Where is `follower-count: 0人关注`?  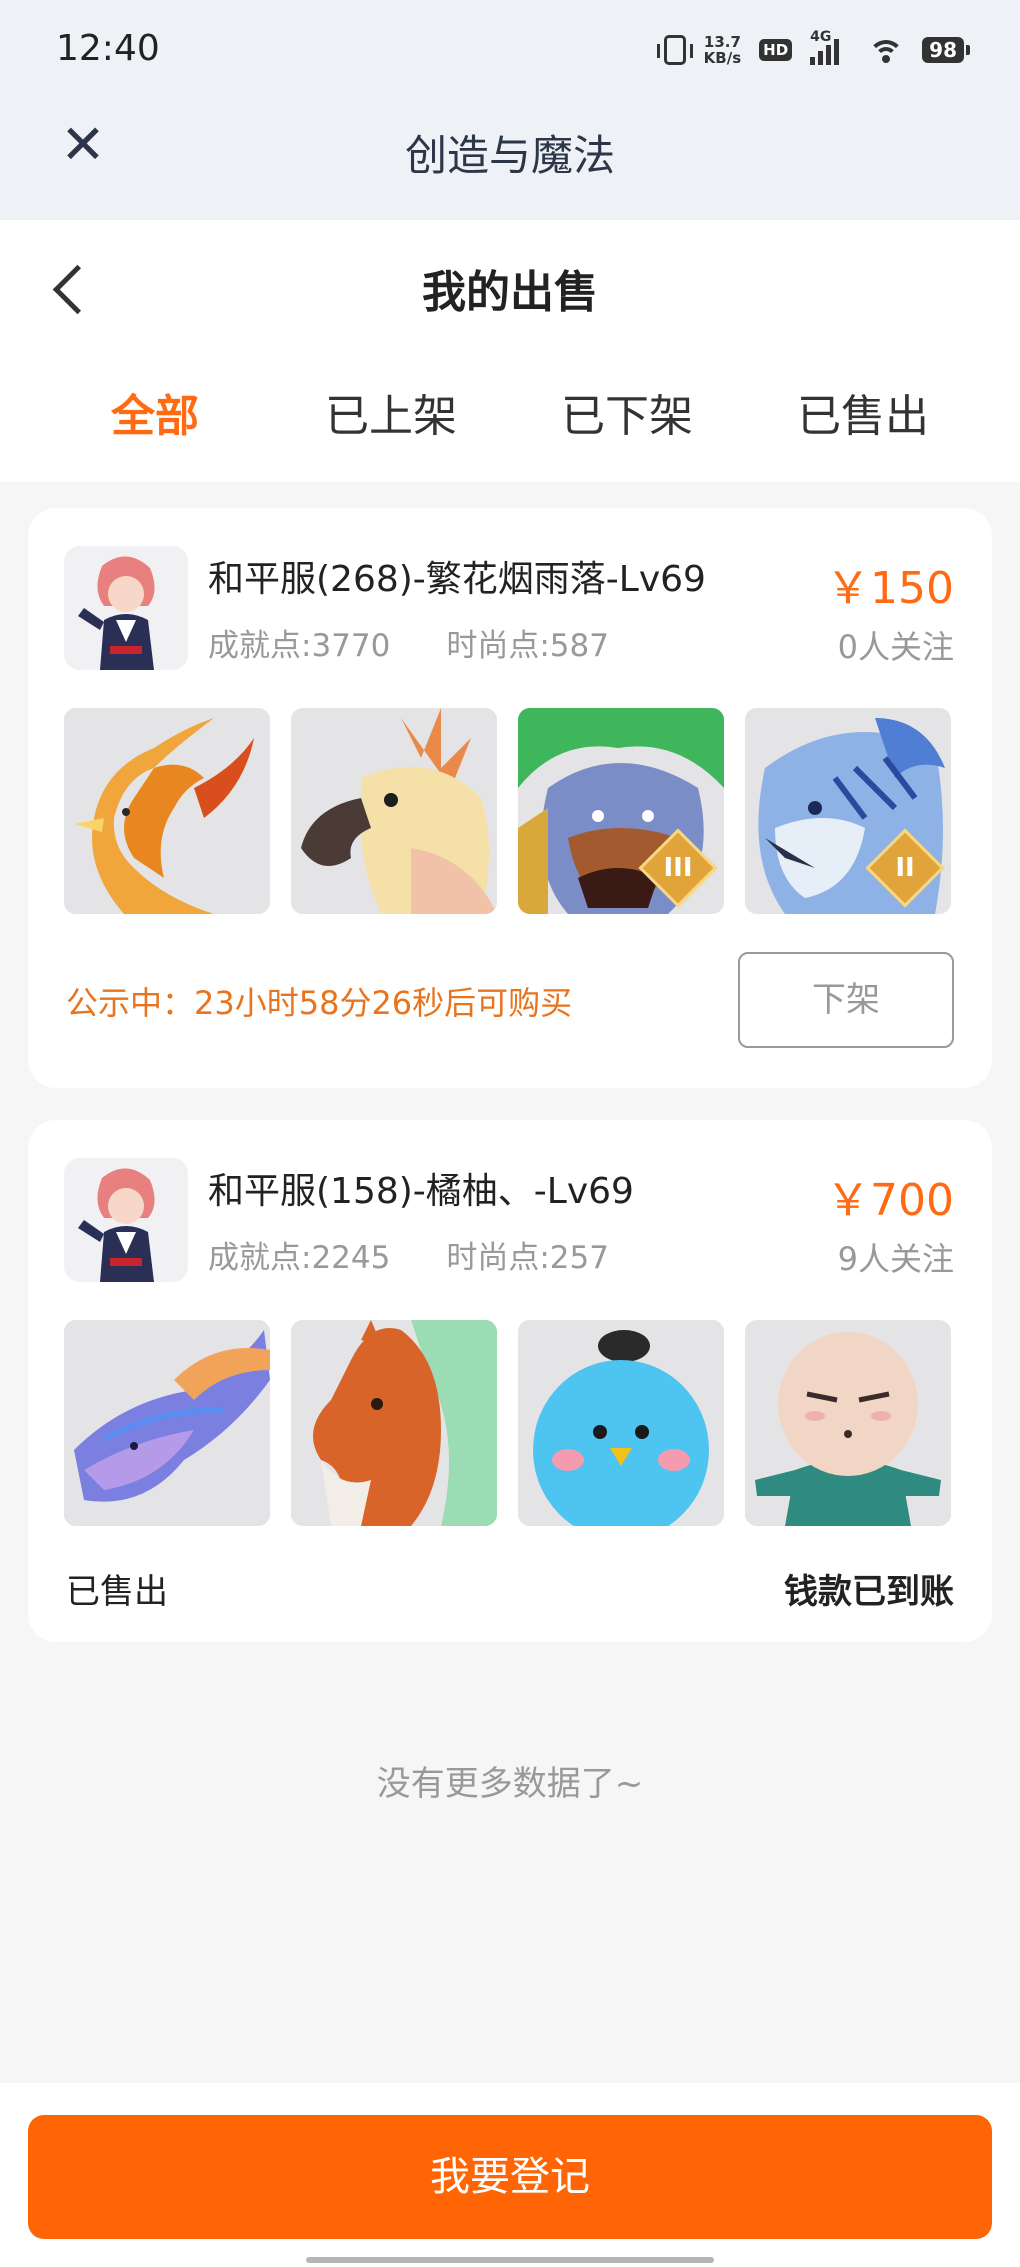 follower-count: 0人关注 is located at coordinates (895, 647).